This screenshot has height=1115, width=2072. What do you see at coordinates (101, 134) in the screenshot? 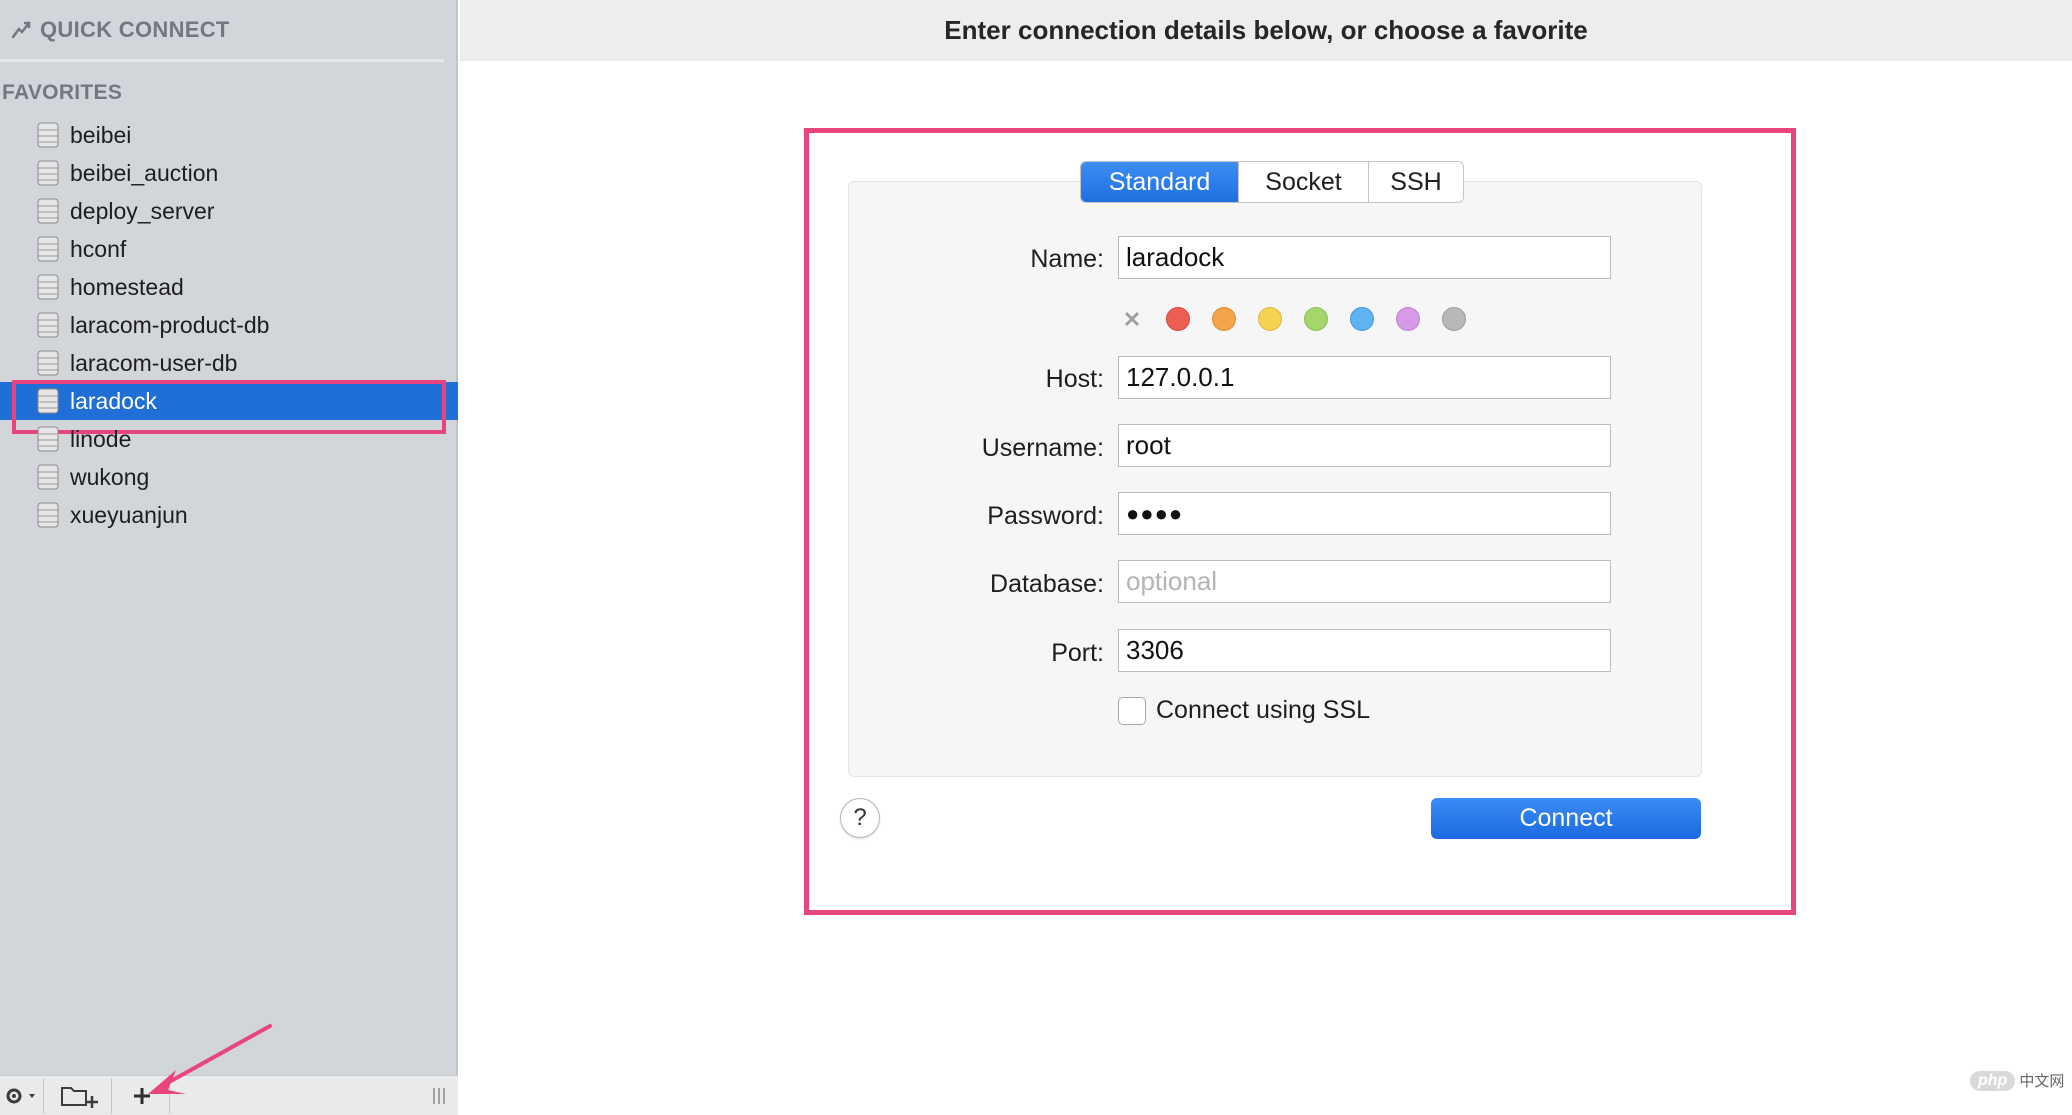
I see `favorite-item-label: beibei` at bounding box center [101, 134].